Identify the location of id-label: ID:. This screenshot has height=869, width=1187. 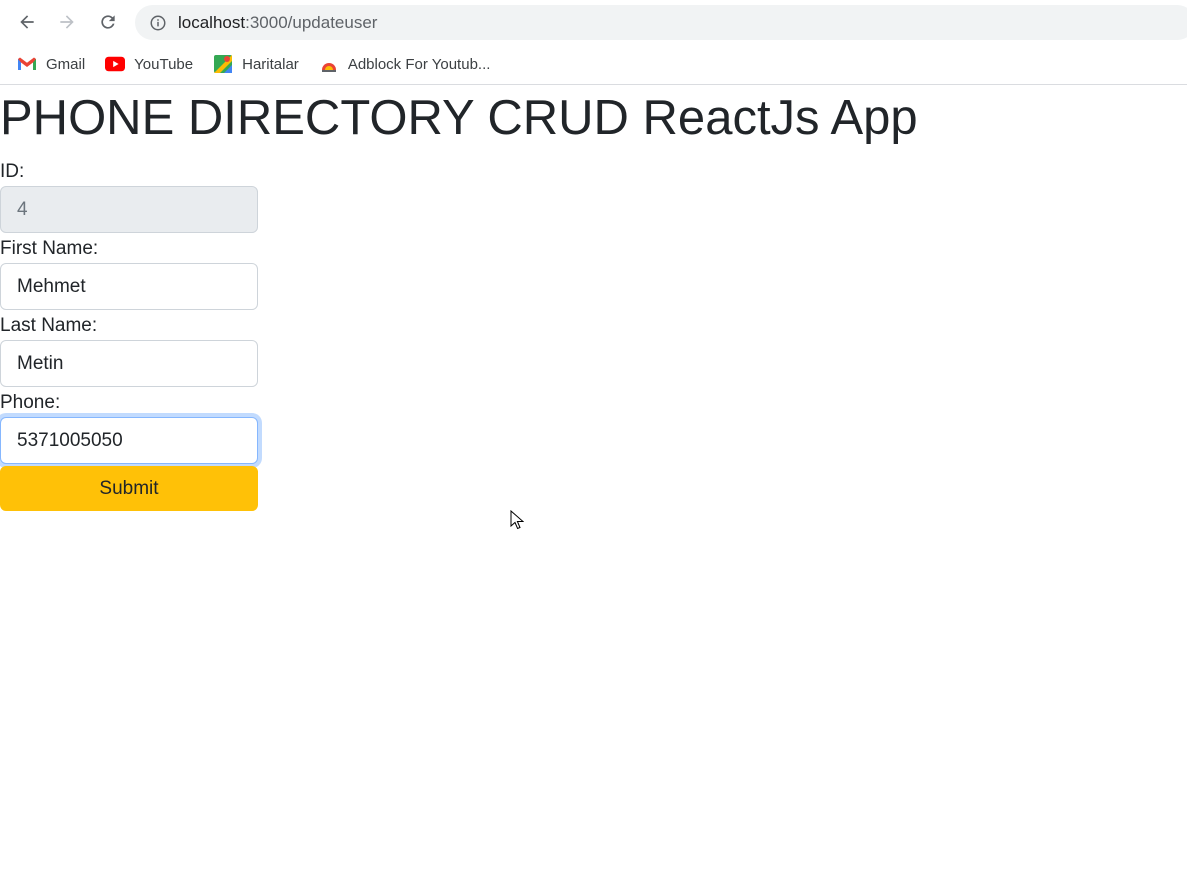
(12, 171).